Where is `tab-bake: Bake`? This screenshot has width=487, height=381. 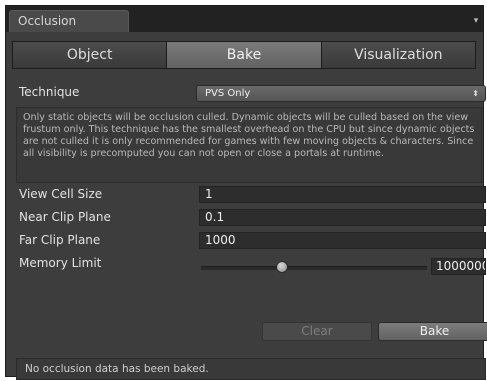 tab-bake: Bake is located at coordinates (244, 55).